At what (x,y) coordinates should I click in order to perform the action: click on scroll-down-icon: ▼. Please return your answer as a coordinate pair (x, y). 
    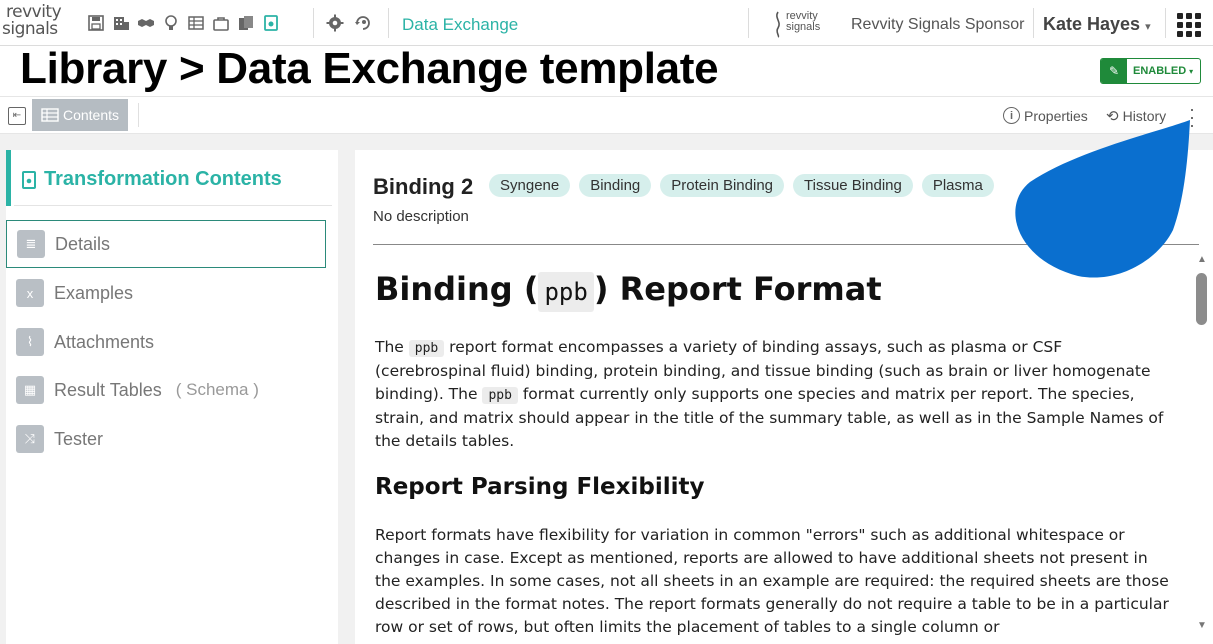
    Looking at the image, I should click on (1202, 625).